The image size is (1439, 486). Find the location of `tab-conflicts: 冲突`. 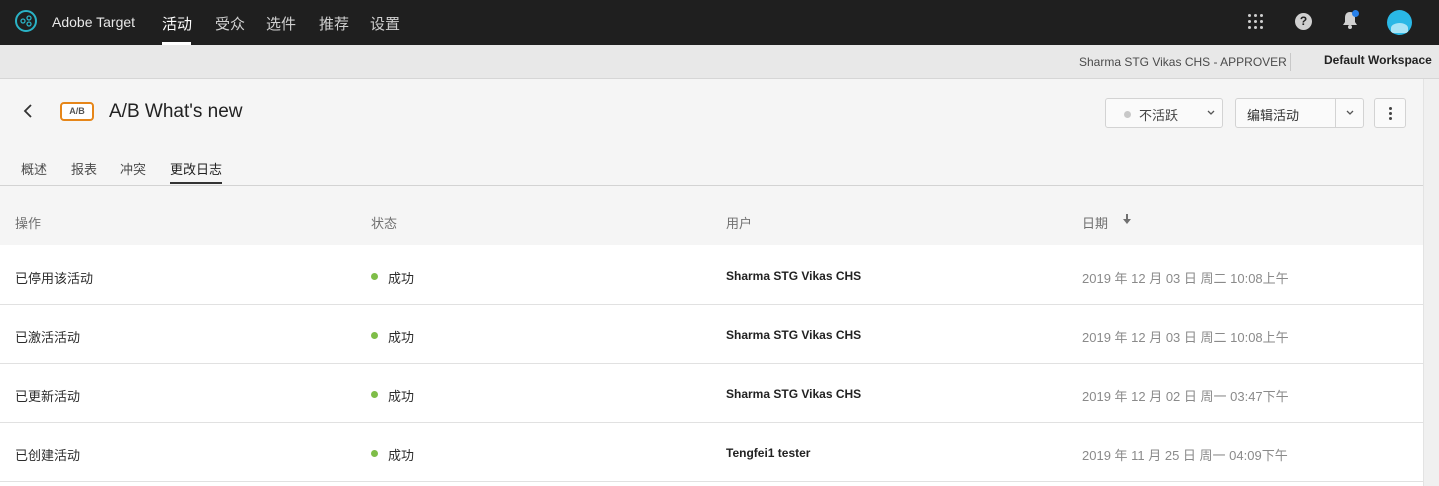

tab-conflicts: 冲突 is located at coordinates (133, 168).